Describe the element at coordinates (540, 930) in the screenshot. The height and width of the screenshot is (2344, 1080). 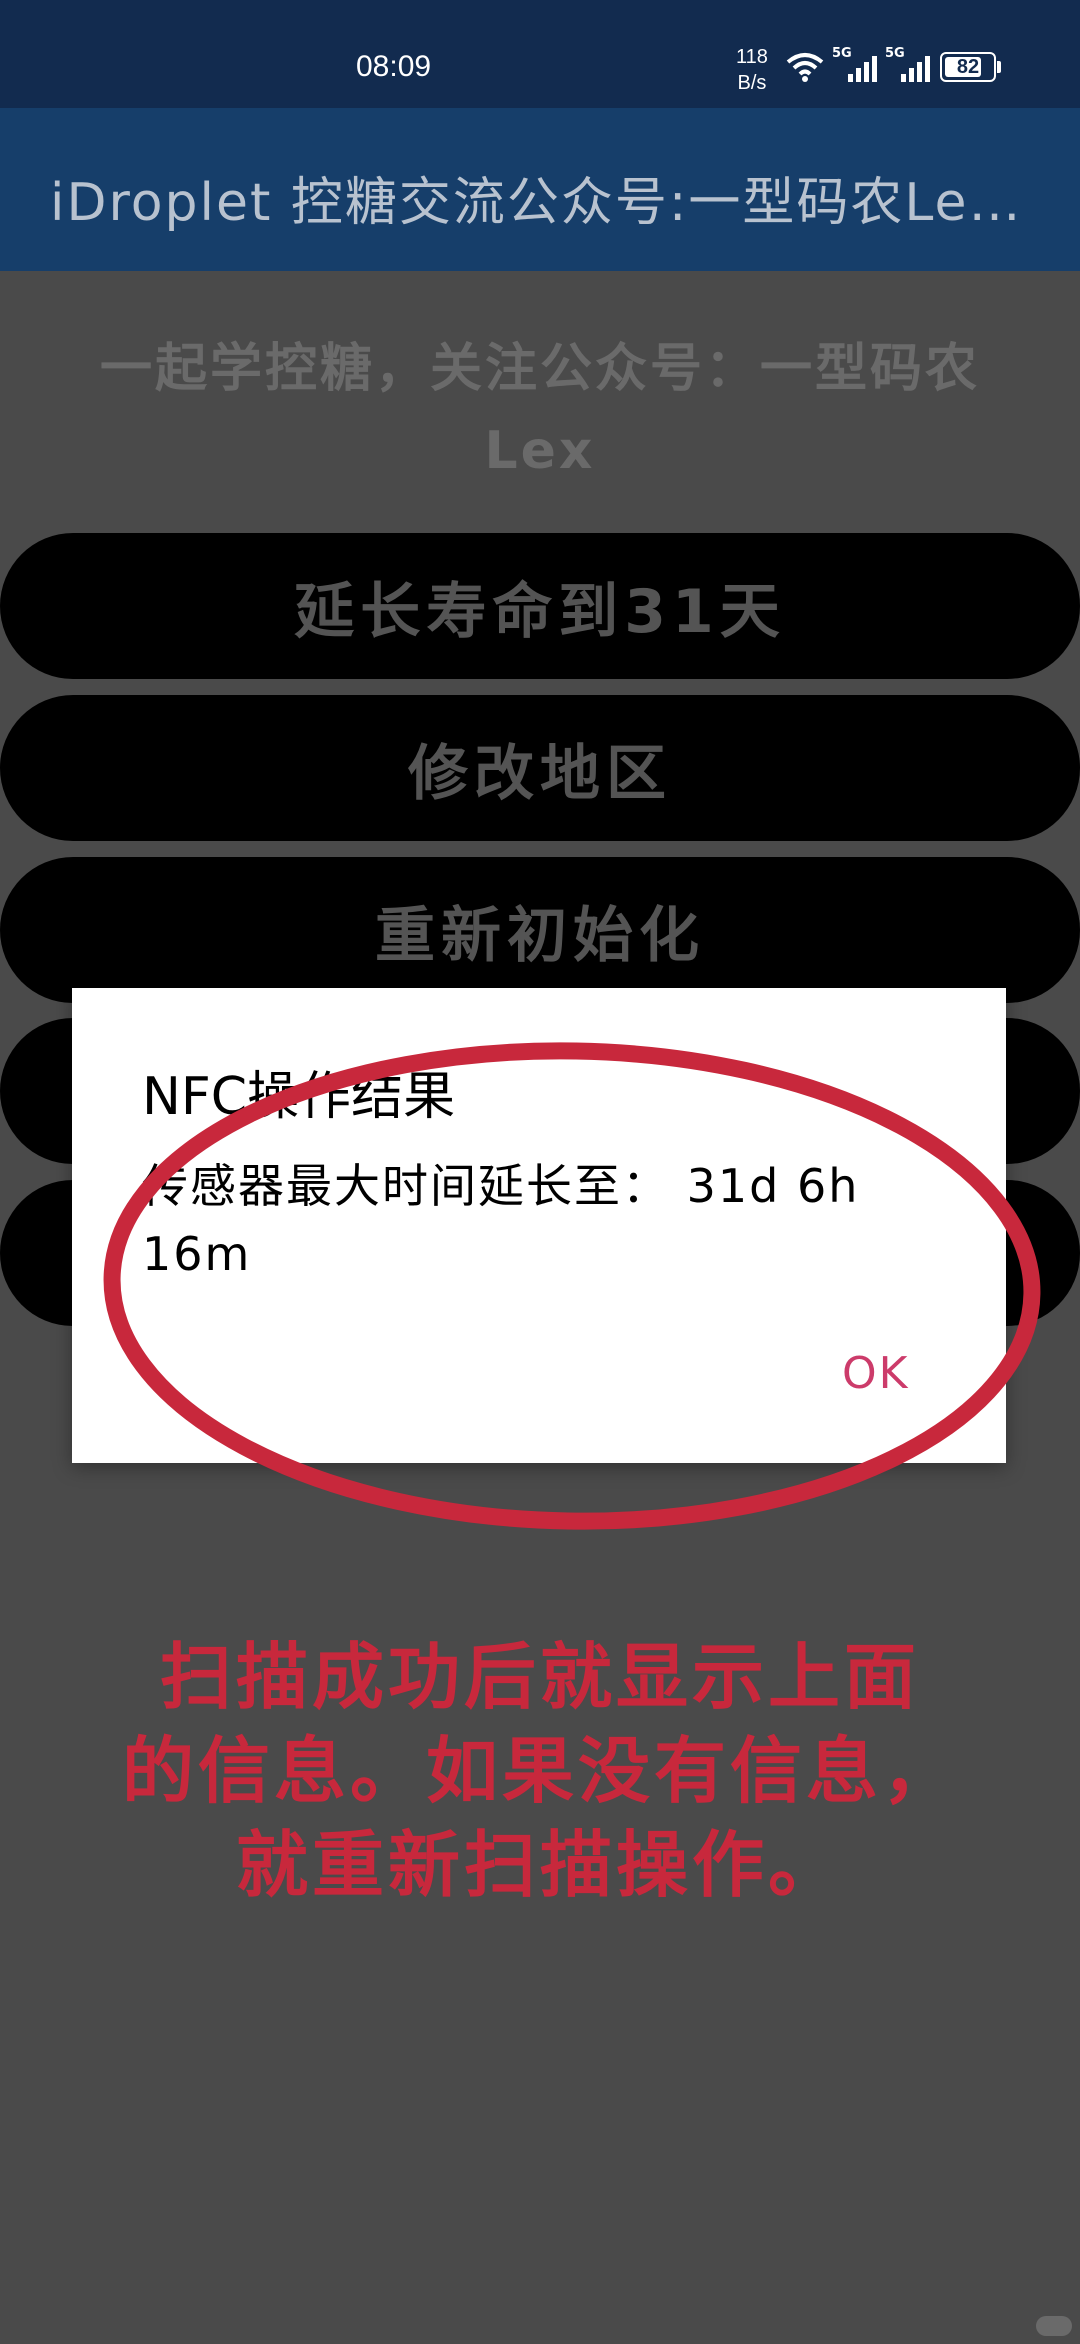
I see `reinitialize-button: 重新初始化` at that location.